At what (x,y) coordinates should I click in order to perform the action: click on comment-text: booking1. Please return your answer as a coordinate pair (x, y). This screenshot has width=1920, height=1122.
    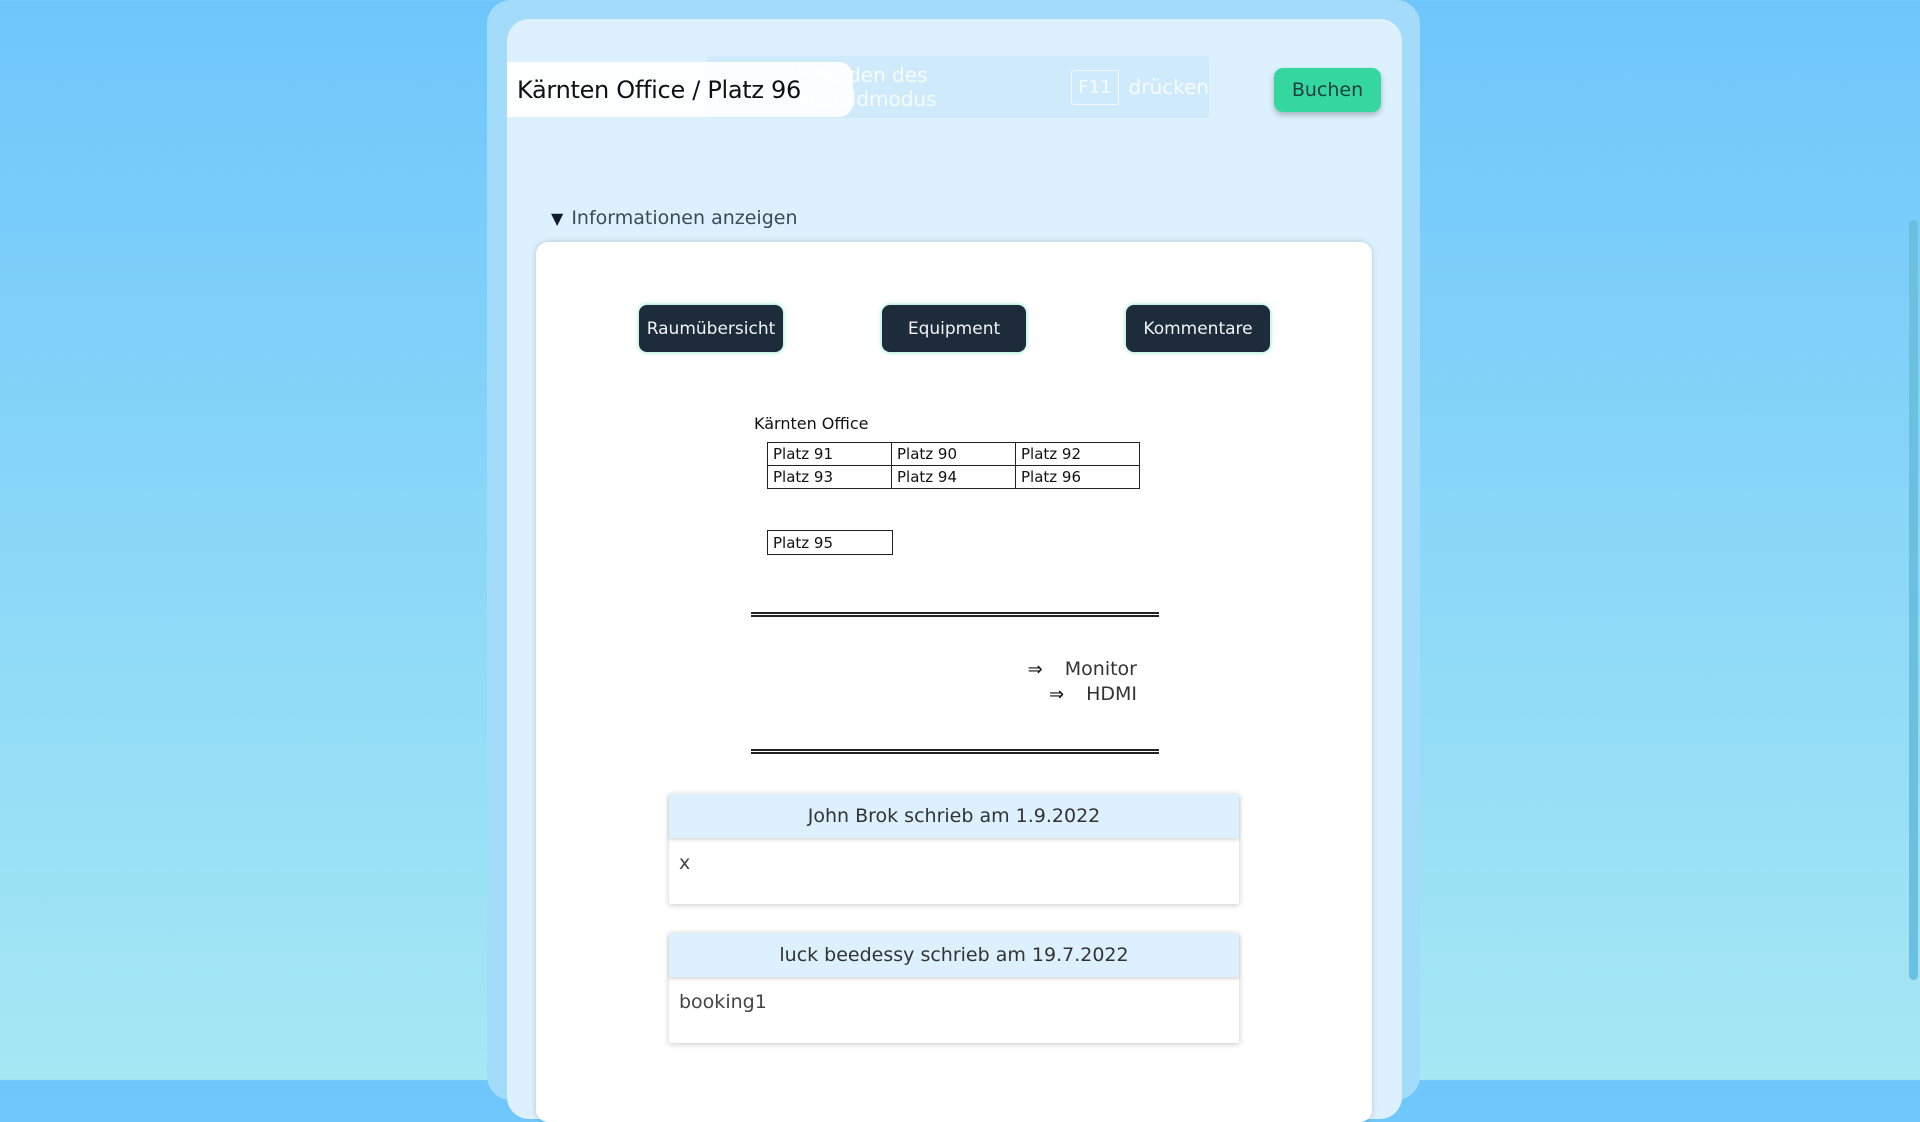
    Looking at the image, I should click on (723, 1002).